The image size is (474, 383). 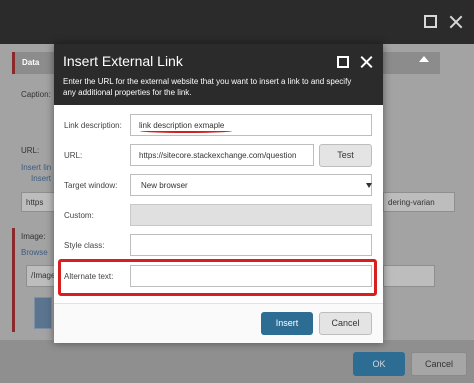 What do you see at coordinates (41, 178) in the screenshot?
I see `insert-link-bg-2: Insert` at bounding box center [41, 178].